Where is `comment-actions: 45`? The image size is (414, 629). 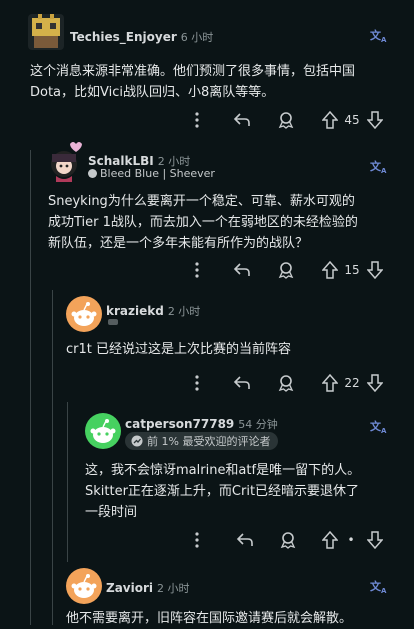 comment-actions: 45 is located at coordinates (207, 120).